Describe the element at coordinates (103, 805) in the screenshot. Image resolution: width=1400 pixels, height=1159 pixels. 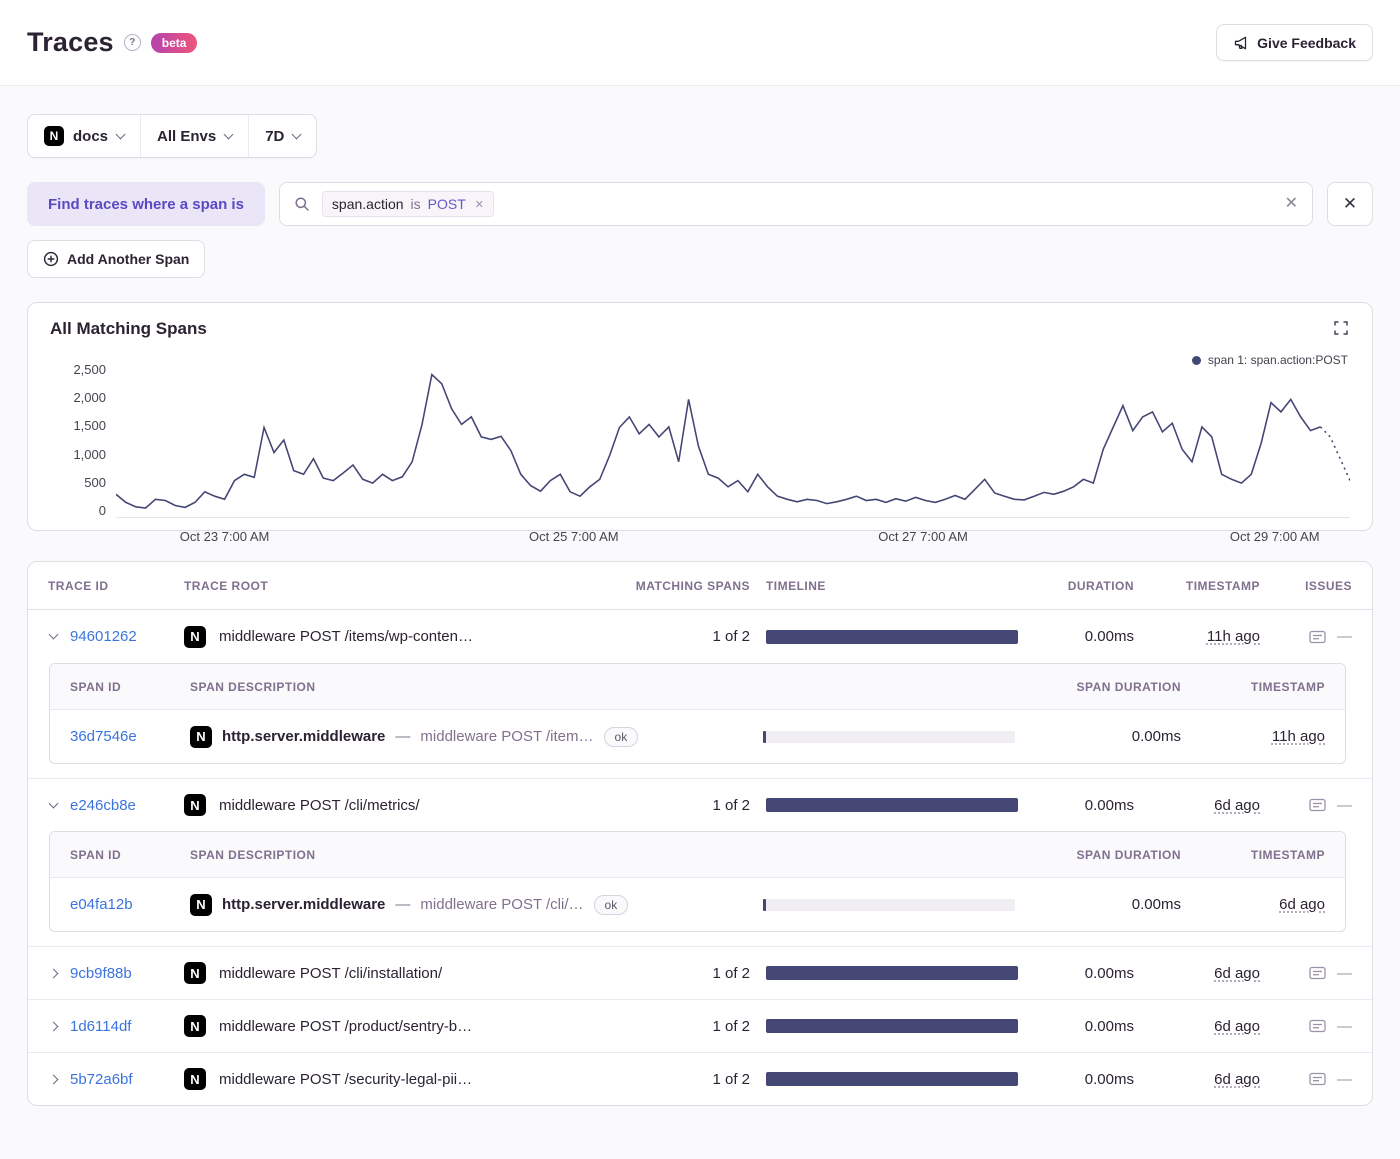
I see `trace-id-link: e246cb8e` at that location.